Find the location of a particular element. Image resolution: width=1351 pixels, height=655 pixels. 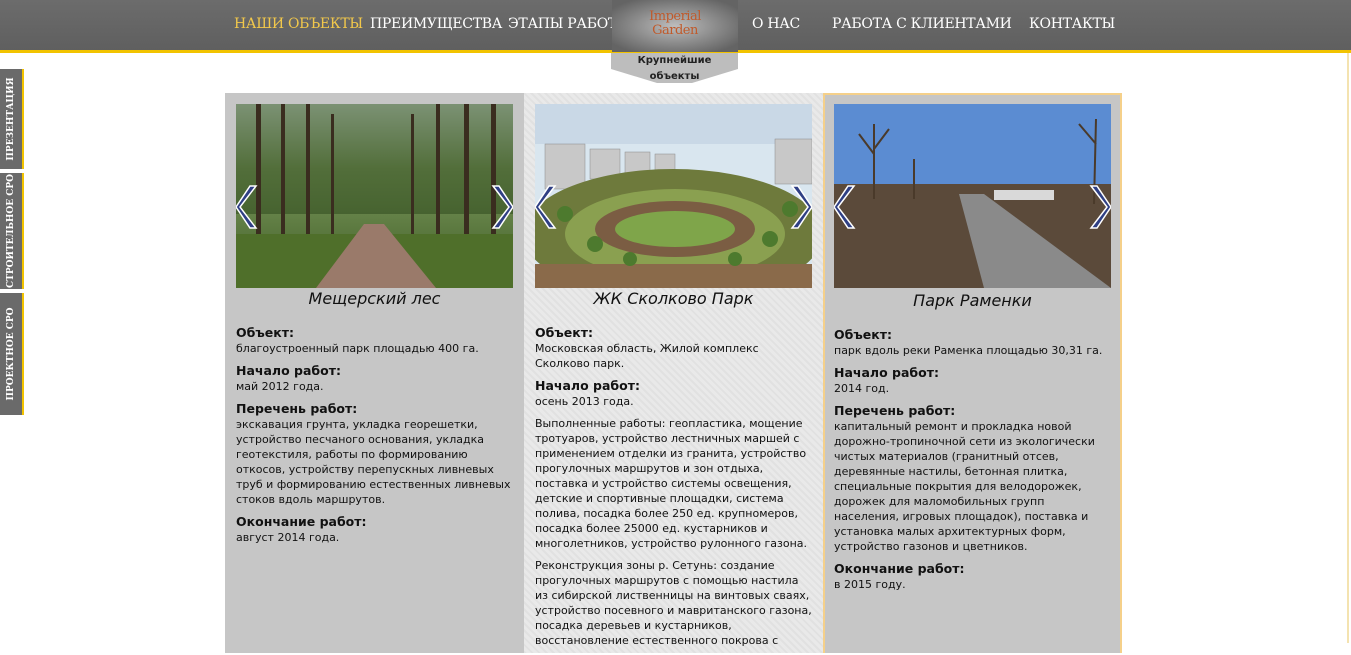

project-title: Парк Раменки is located at coordinates (972, 300).